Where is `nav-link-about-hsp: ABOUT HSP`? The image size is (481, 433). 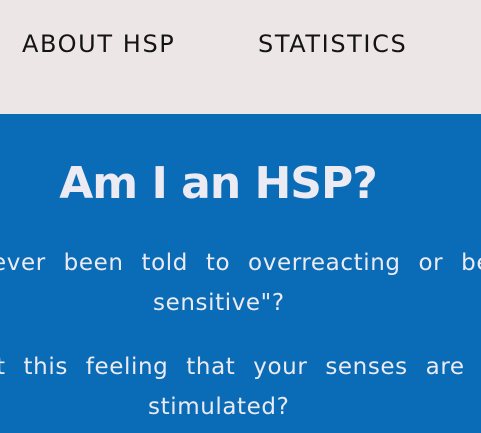 nav-link-about-hsp: ABOUT HSP is located at coordinates (98, 44).